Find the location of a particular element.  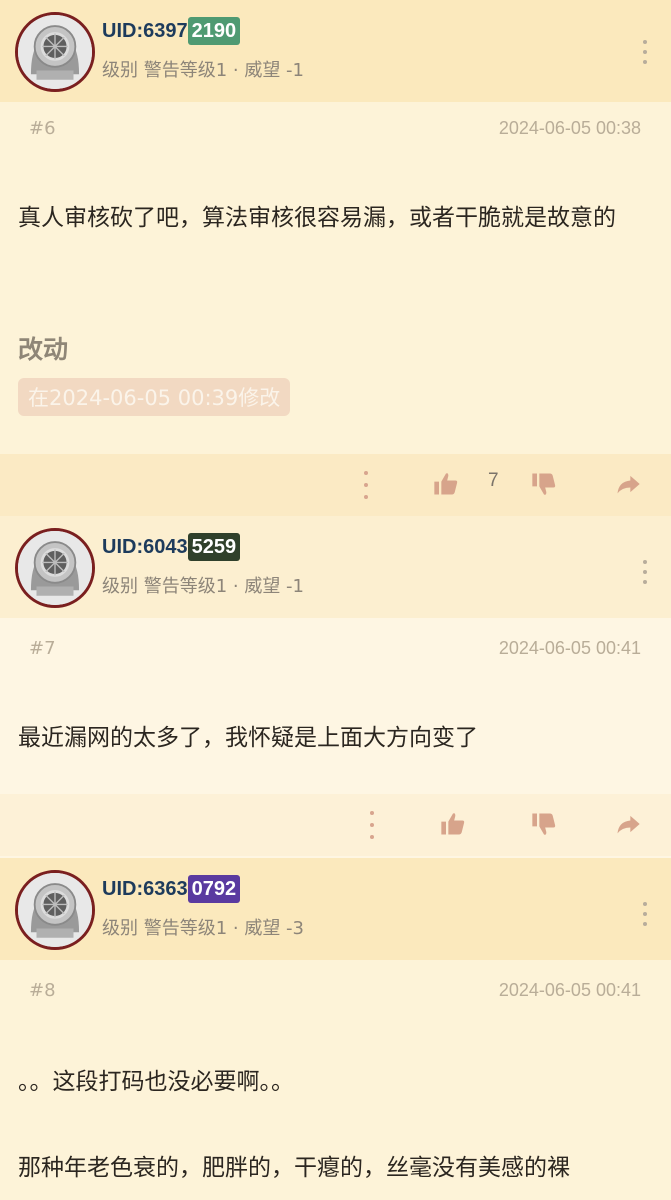

post-header: UID:6363 0792 级别 警告等级1 · 威望 -3 is located at coordinates (335, 909).